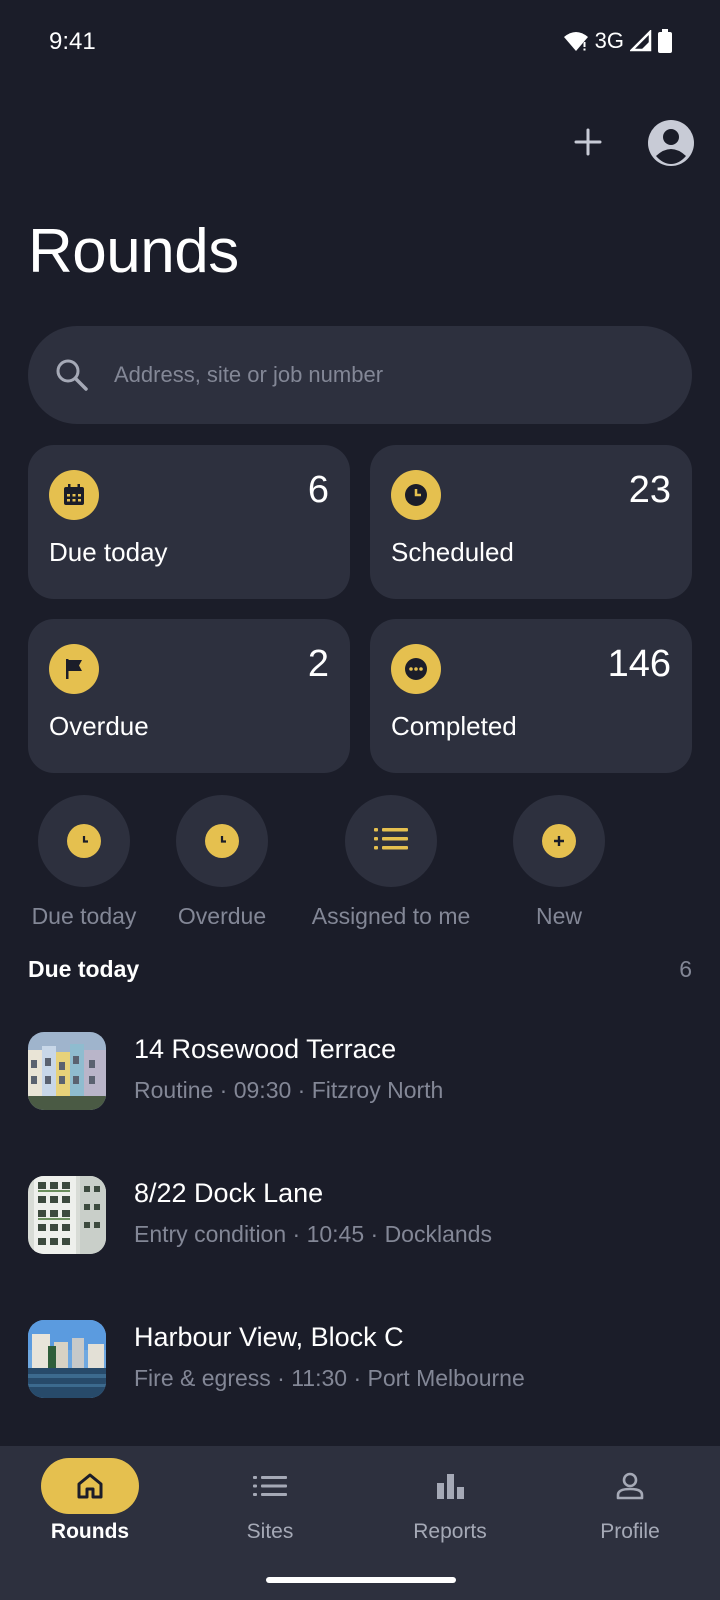  Describe the element at coordinates (189, 696) in the screenshot. I see `stat-card-overdue: 2 Overdue` at that location.